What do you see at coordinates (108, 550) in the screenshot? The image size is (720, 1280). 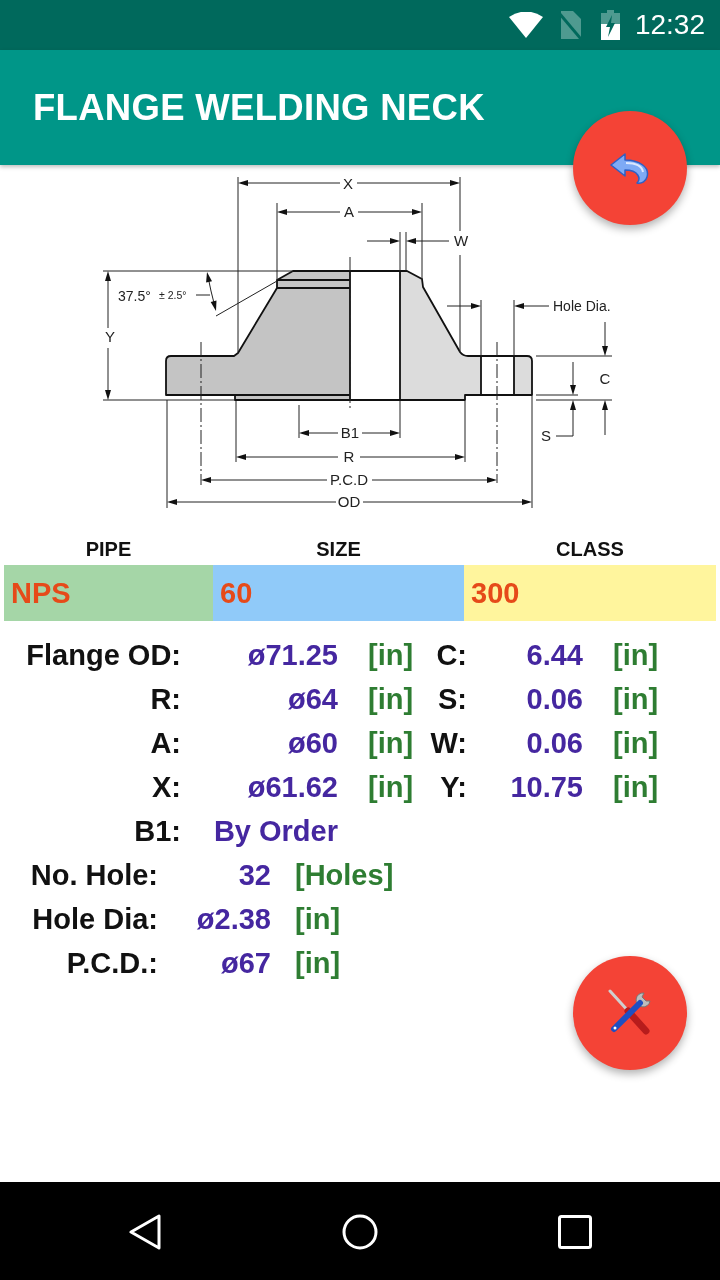 I see `column-heading: PIPE` at bounding box center [108, 550].